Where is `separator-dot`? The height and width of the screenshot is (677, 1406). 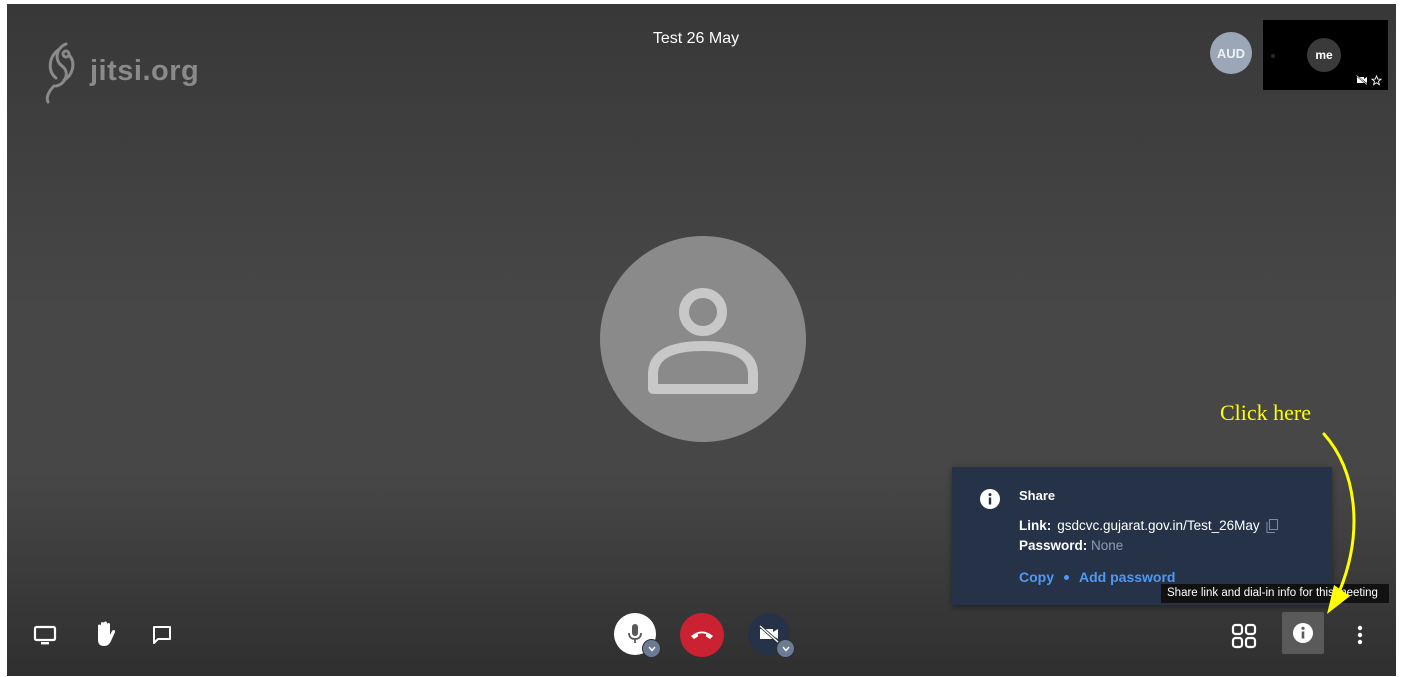
separator-dot is located at coordinates (1066, 577).